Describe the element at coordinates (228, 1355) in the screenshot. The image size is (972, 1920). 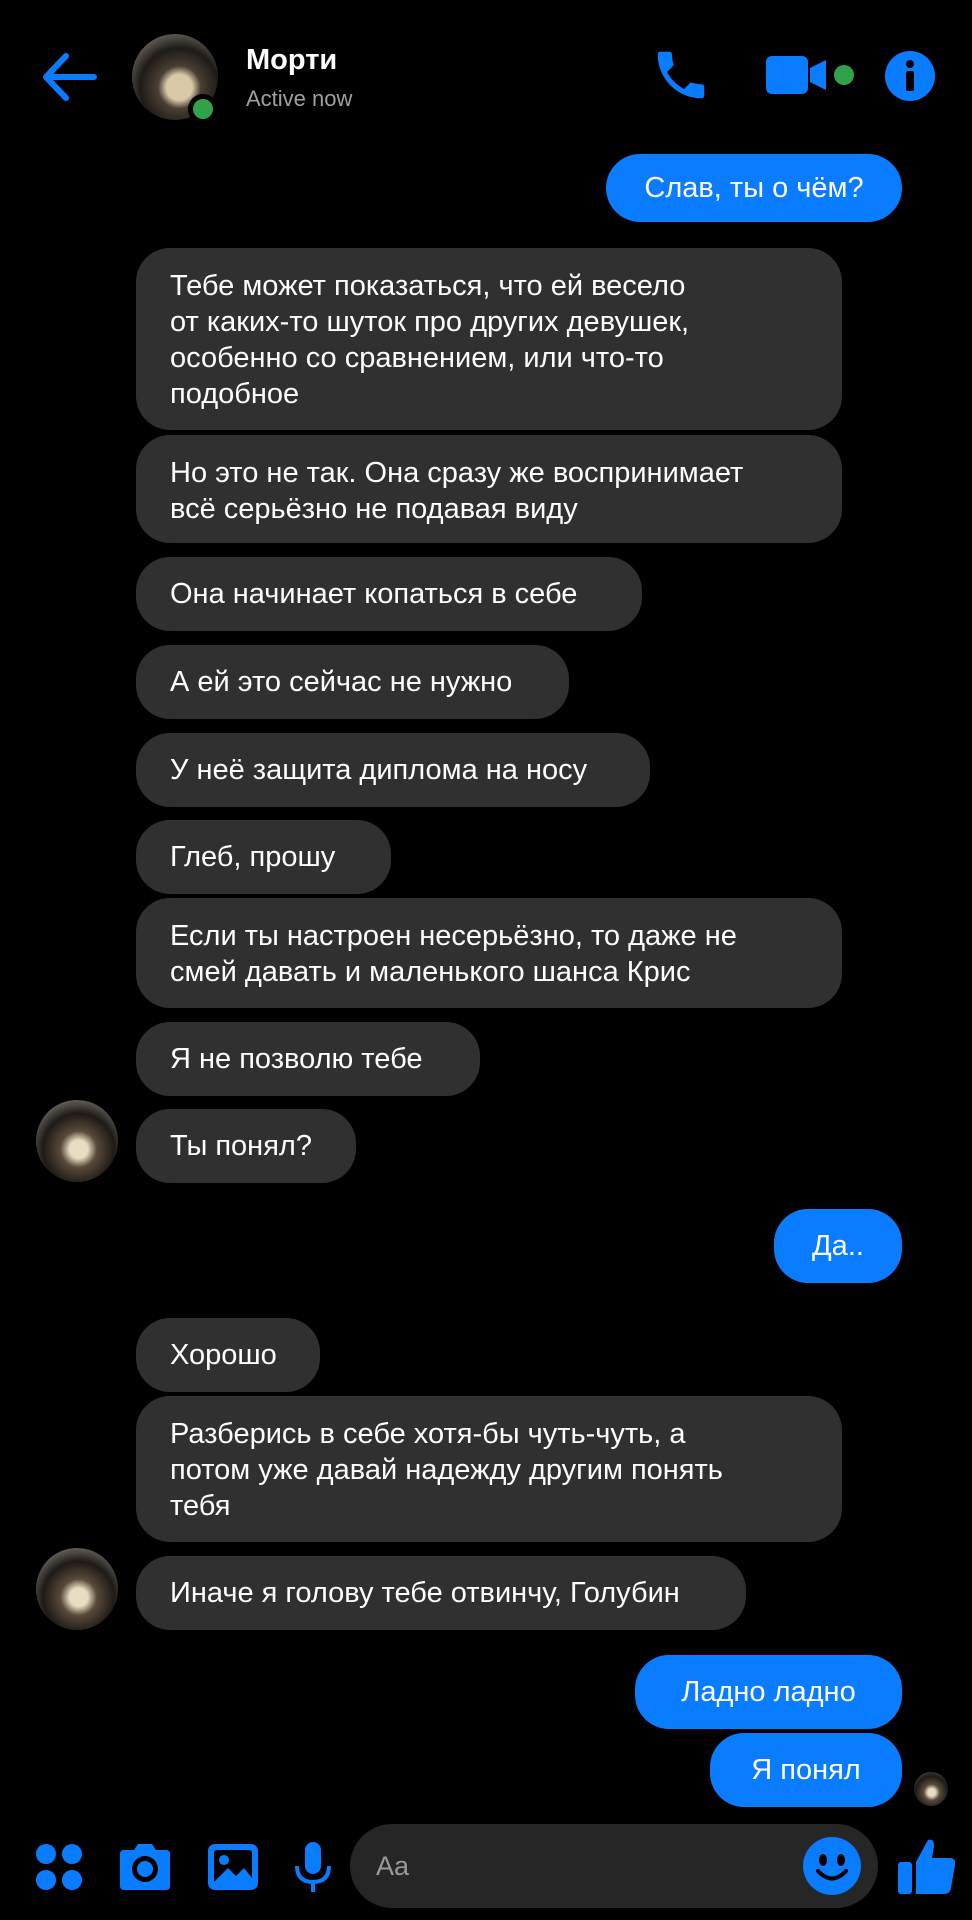
I see `message-bubble-incoming: Хорошо` at that location.